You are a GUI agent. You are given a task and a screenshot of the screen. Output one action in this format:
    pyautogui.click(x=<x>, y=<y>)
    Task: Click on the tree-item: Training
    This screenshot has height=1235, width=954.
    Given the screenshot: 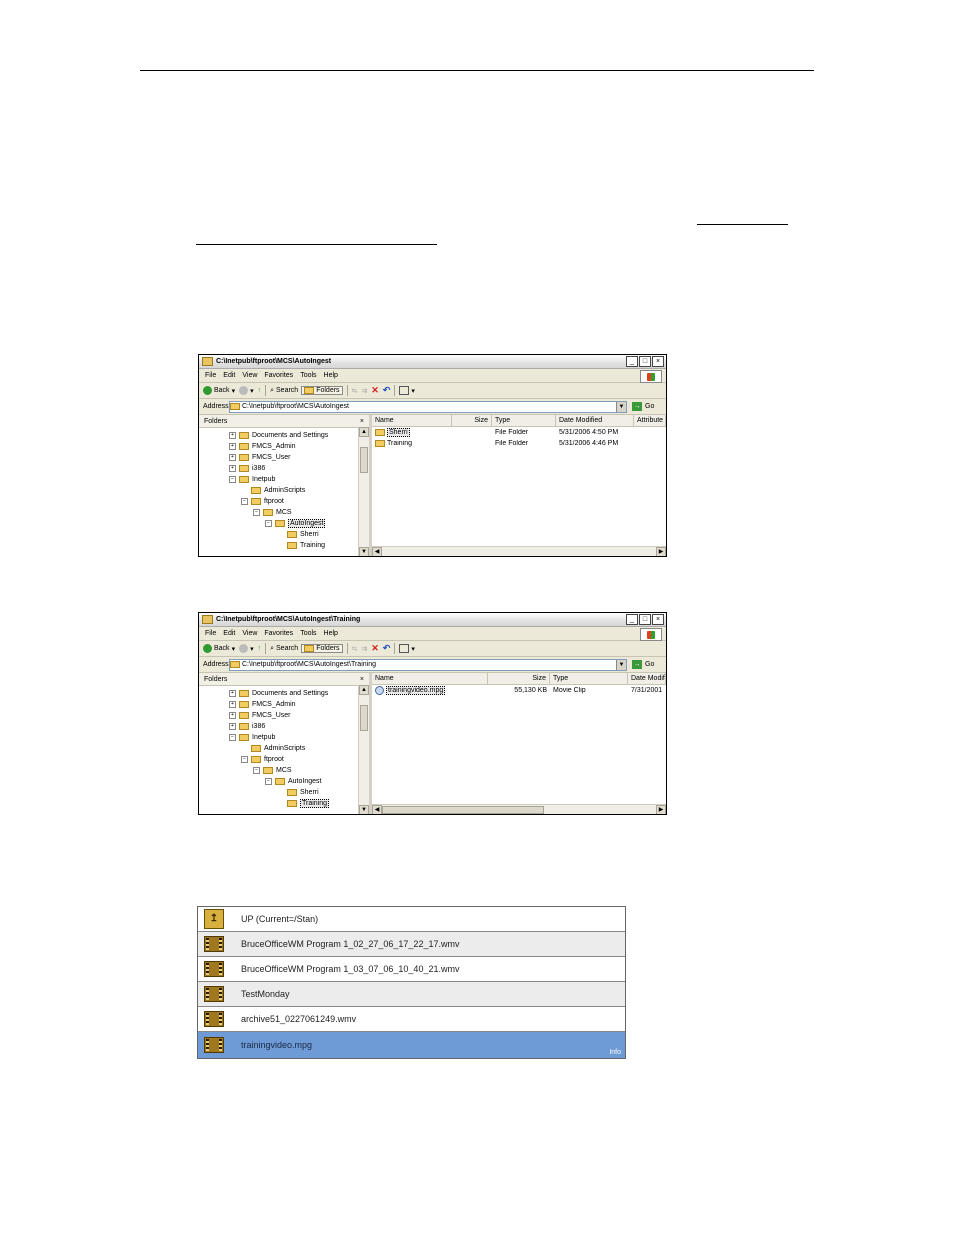 What is the action you would take?
    pyautogui.click(x=306, y=545)
    